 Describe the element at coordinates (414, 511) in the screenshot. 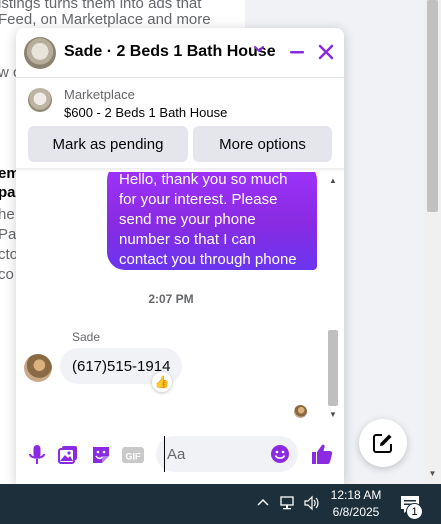

I see `notification-count-badge: 1` at that location.